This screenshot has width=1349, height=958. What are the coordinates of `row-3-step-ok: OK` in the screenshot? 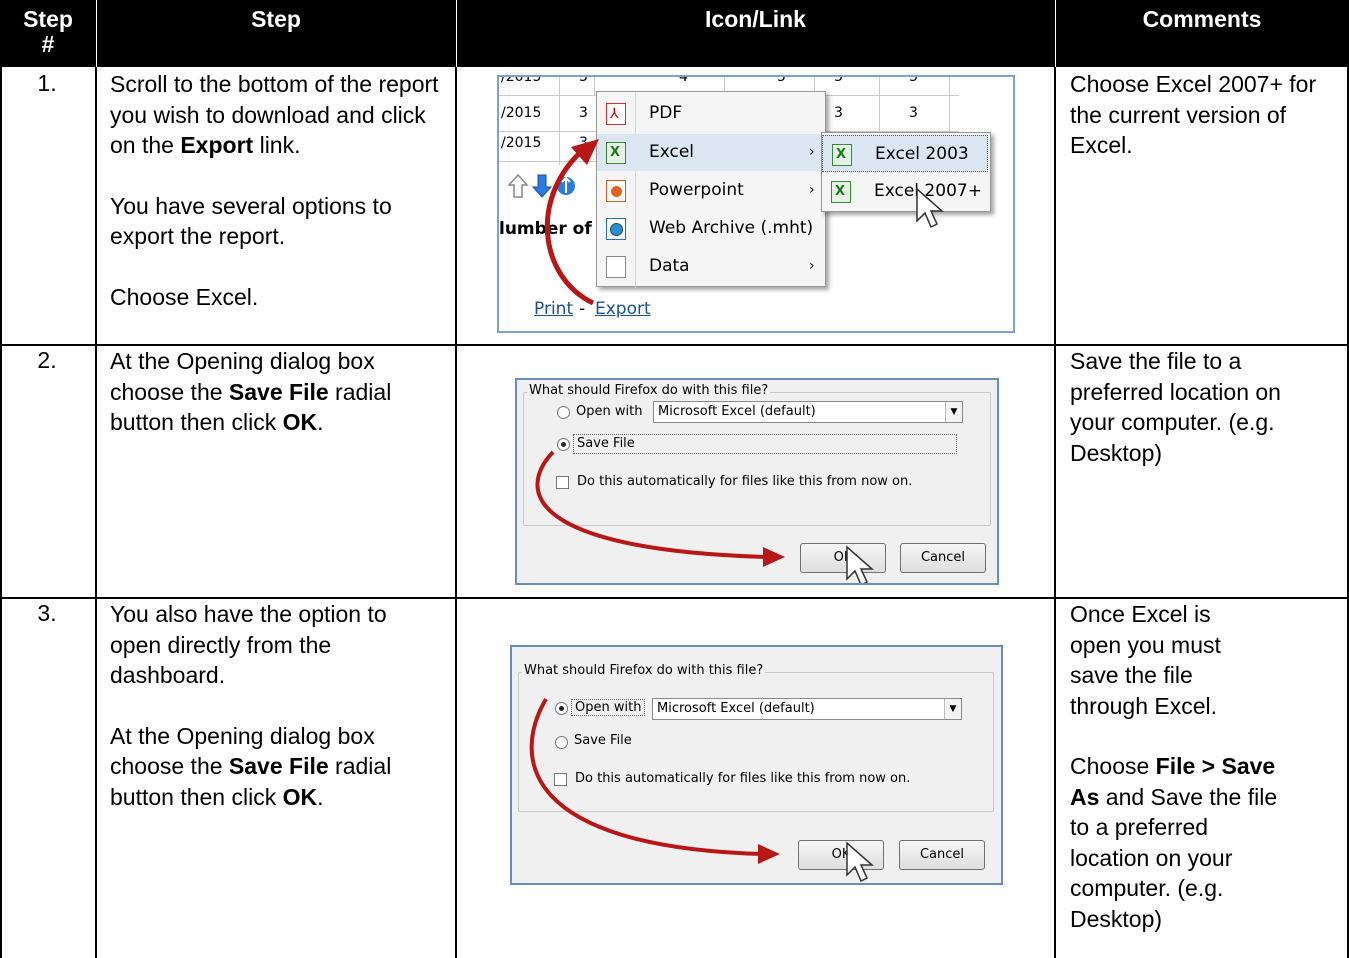 It's located at (300, 796).